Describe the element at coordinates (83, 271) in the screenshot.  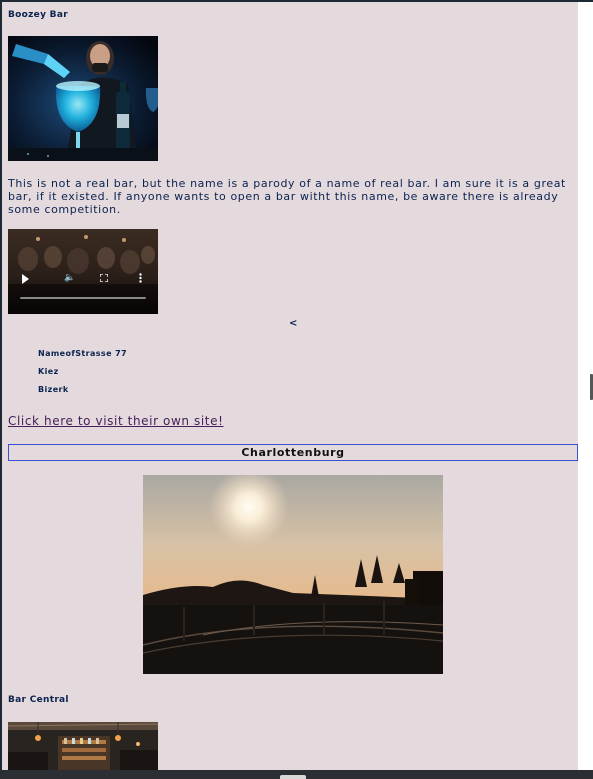
I see `bar-video-player: 🔈` at that location.